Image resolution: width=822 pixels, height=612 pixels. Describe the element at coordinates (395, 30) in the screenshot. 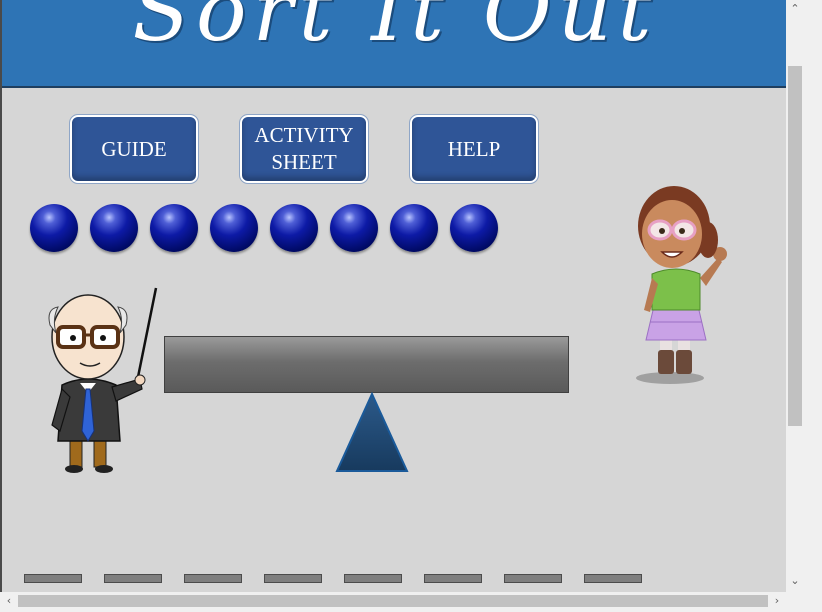

I see `game-title: Sort It Out` at that location.